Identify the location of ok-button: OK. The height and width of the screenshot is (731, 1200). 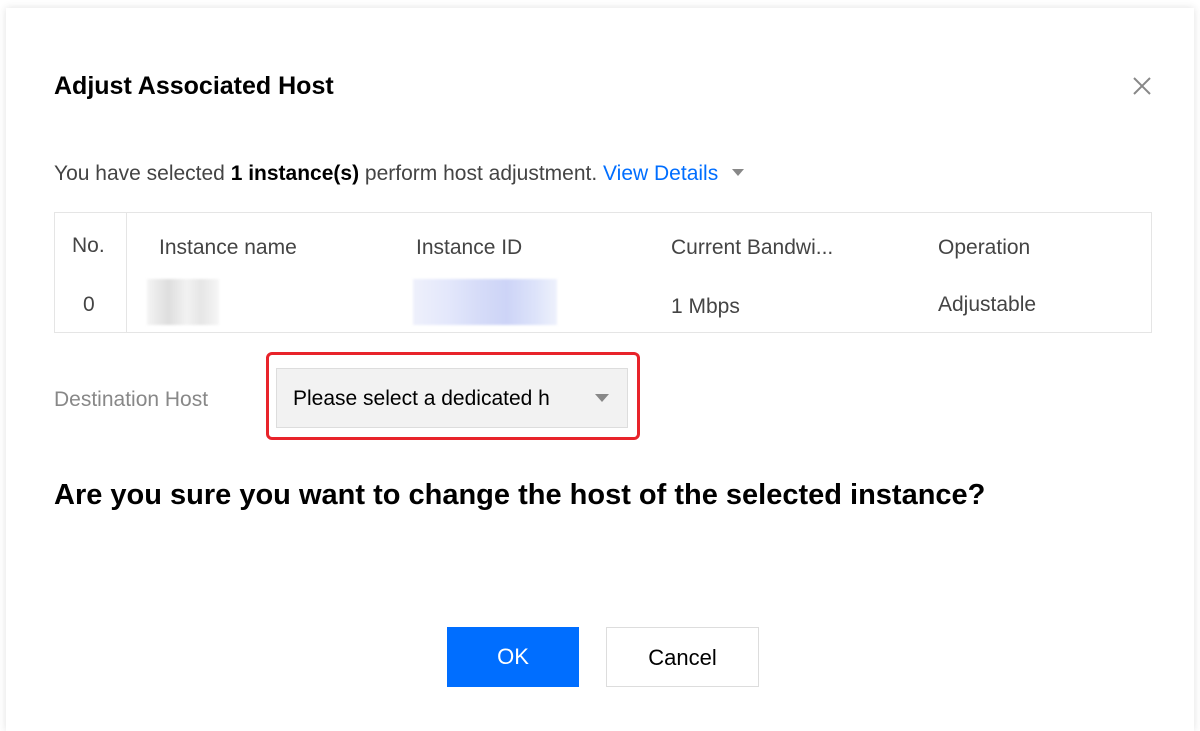
(513, 657).